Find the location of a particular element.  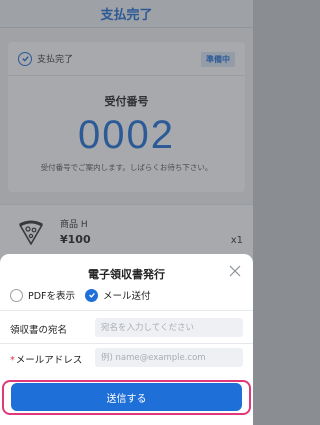

option-pdf-label: PDFを表示 is located at coordinates (52, 296).